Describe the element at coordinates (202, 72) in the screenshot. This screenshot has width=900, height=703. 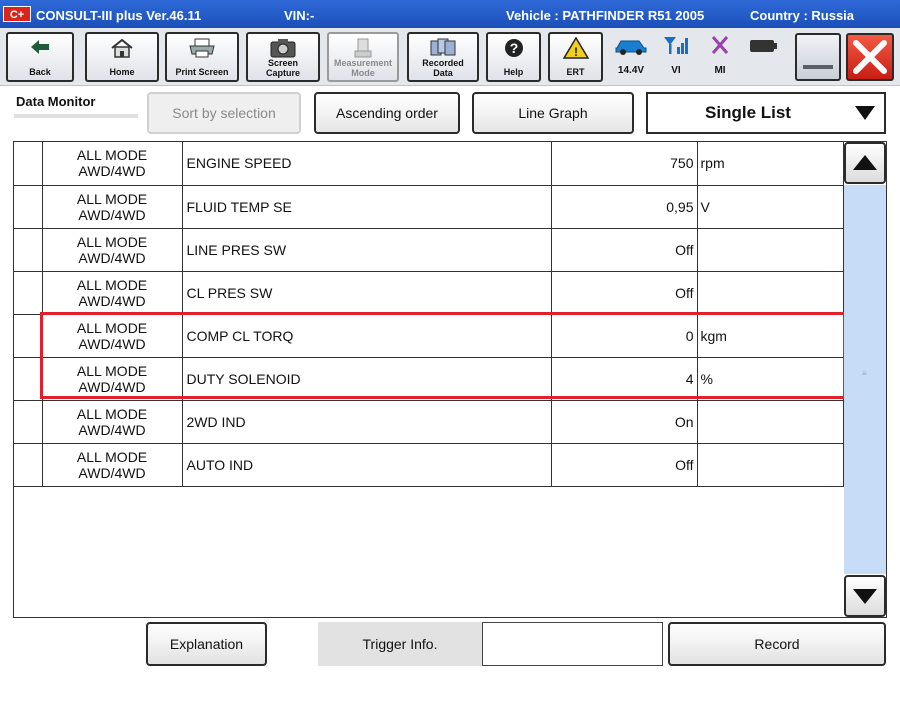
I see `print-screen-label: Print Screen` at that location.